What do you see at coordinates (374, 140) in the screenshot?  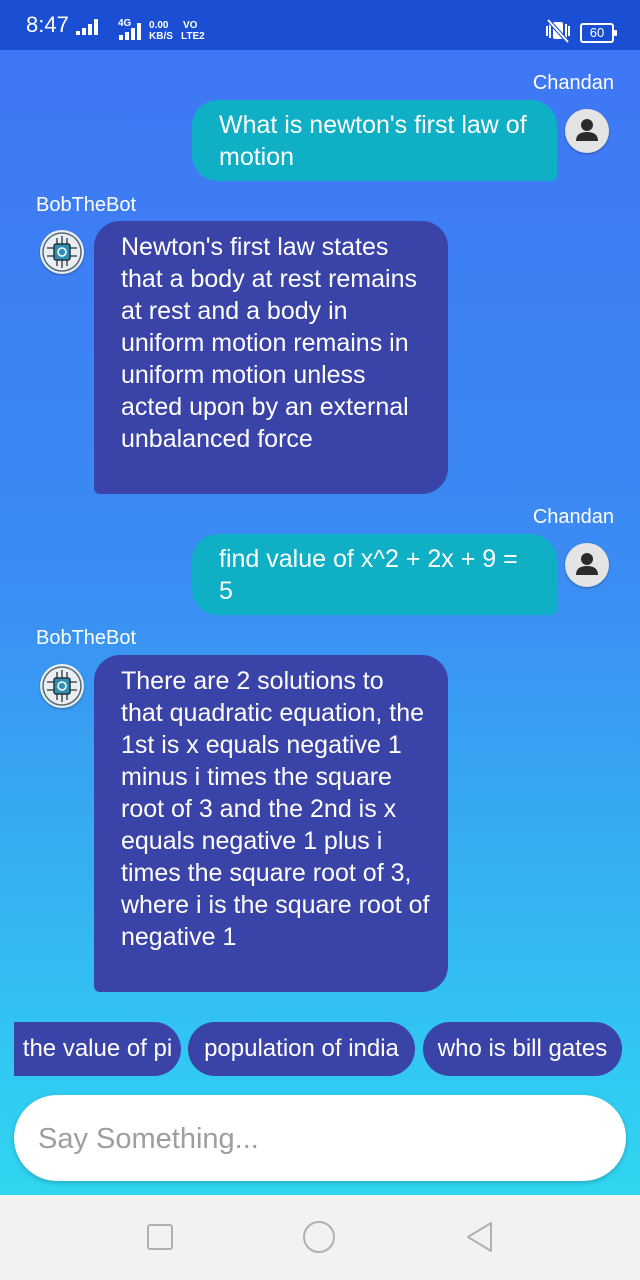 I see `user-message-bubble: What is newton's first law of motion` at bounding box center [374, 140].